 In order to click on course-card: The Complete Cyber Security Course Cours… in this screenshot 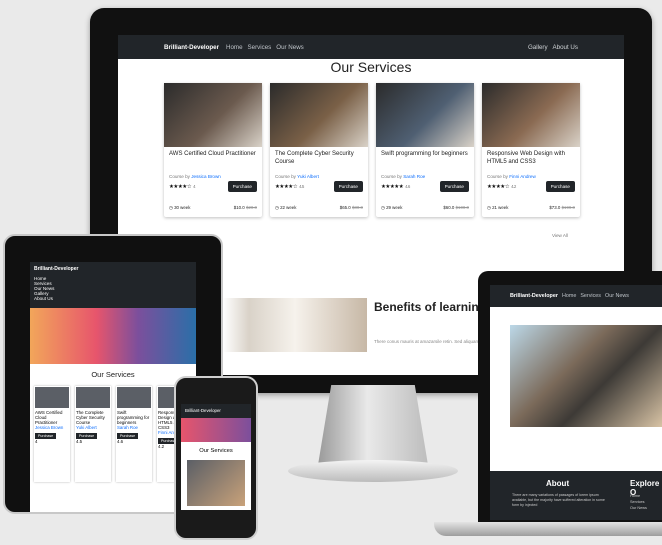, I will do `click(319, 150)`.